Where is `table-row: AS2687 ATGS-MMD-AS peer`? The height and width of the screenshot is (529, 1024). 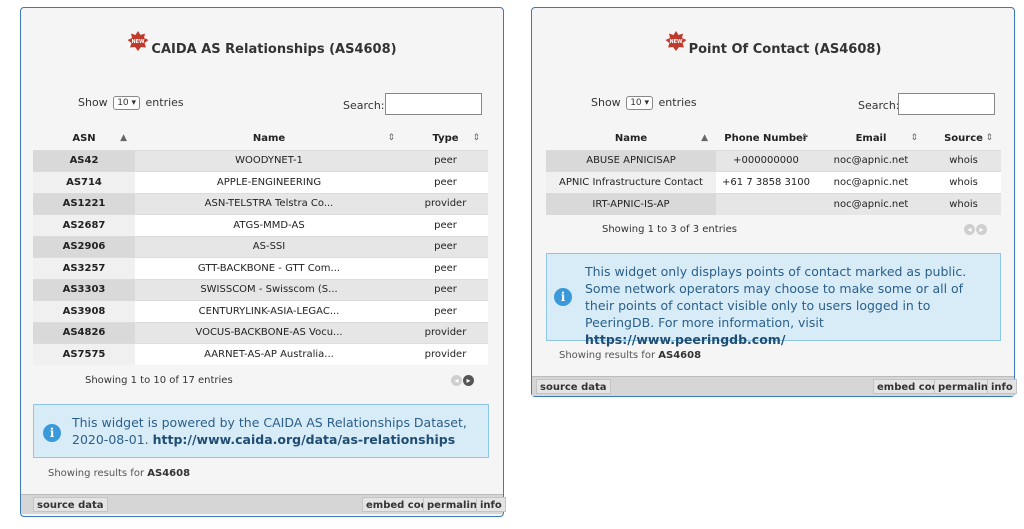
table-row: AS2687 ATGS-MMD-AS peer is located at coordinates (260, 225).